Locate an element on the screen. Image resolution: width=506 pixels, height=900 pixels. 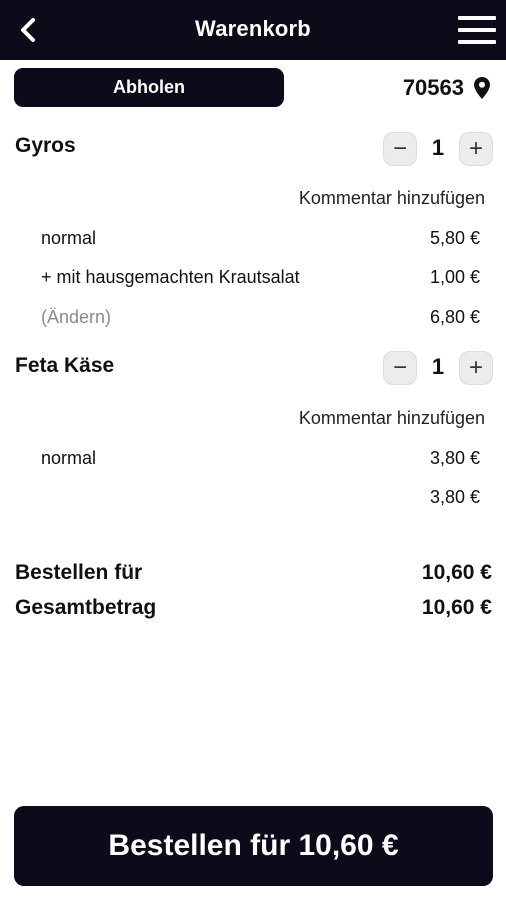
line-price: 1,00 € is located at coordinates (454, 277).